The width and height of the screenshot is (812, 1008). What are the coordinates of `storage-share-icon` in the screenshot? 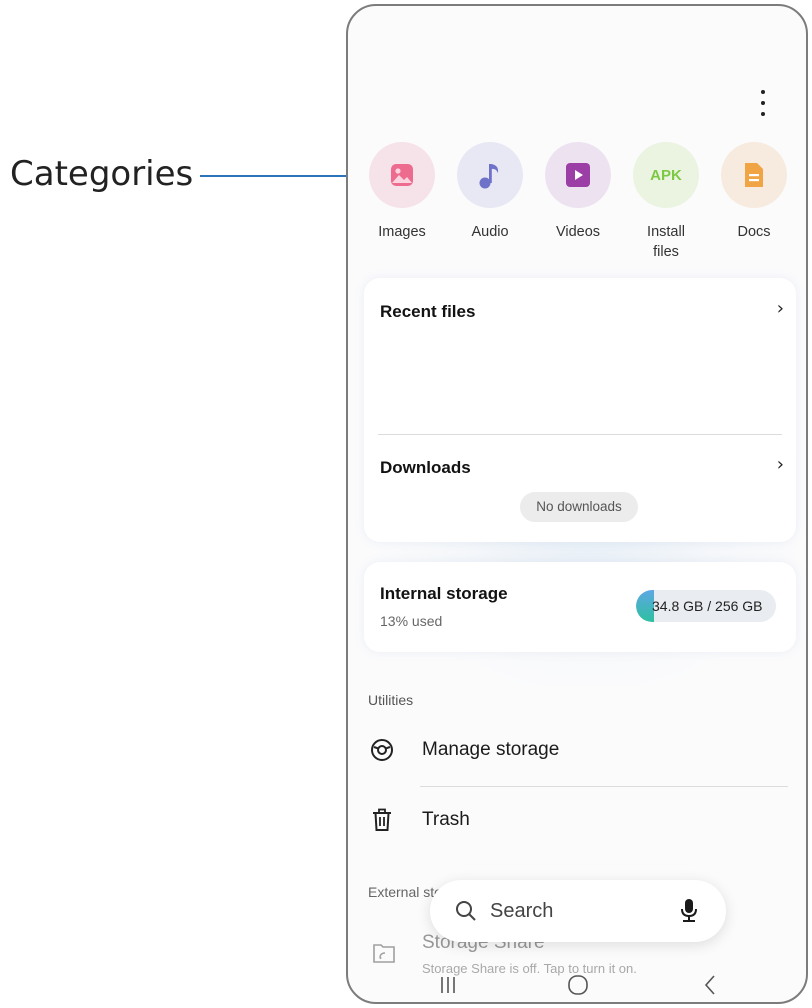 It's located at (384, 955).